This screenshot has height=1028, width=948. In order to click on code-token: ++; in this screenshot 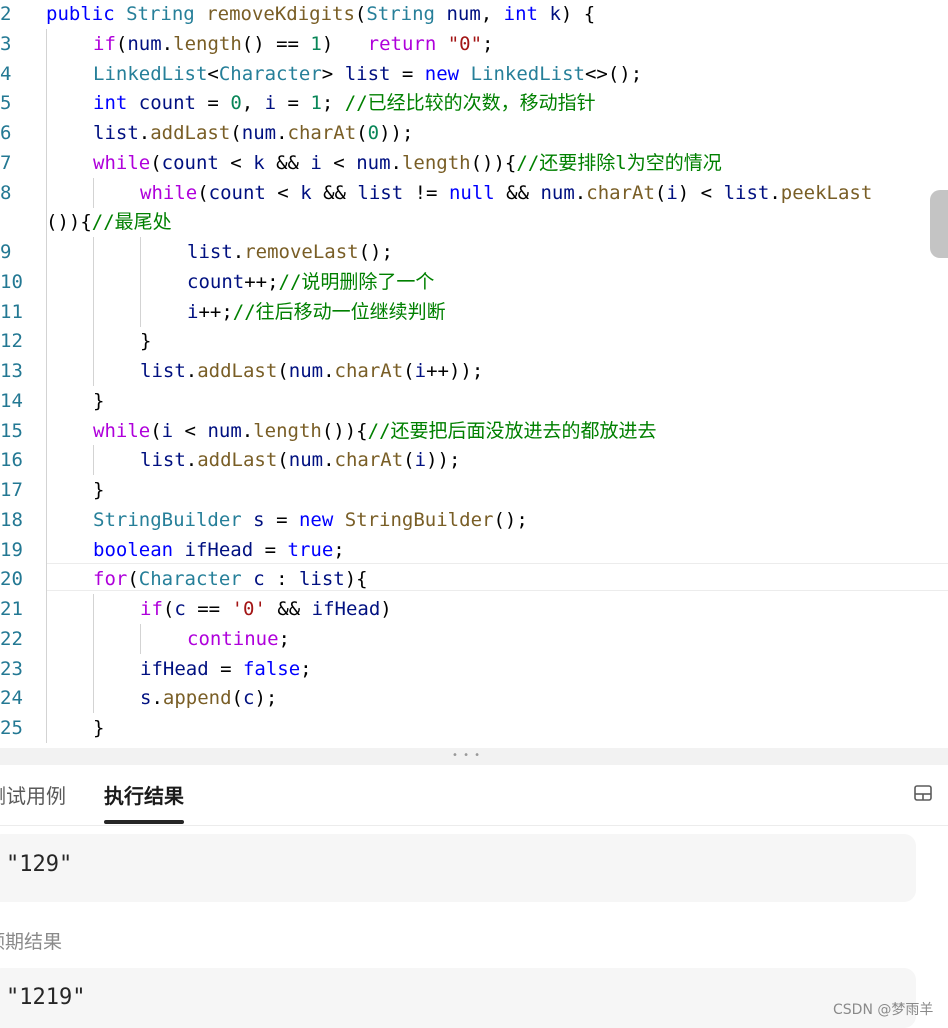, I will do `click(261, 281)`.